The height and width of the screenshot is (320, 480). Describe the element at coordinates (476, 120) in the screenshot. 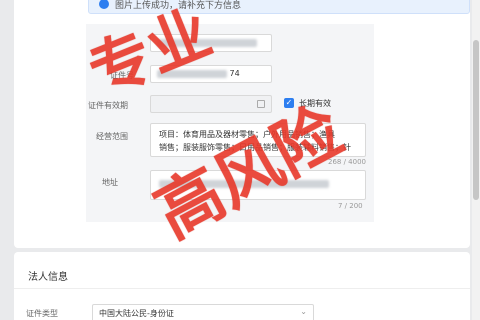

I see `scrollbar-thumb` at that location.